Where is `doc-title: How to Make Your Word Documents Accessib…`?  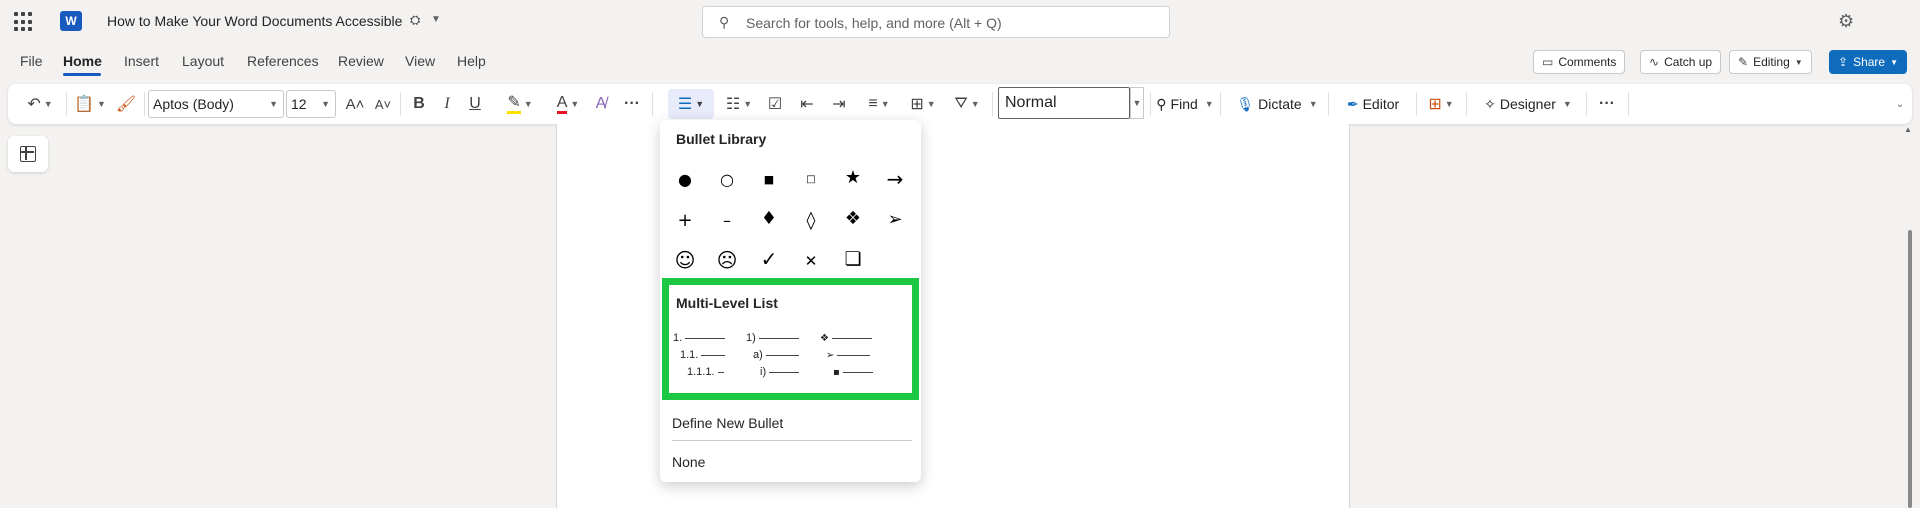
doc-title: How to Make Your Word Documents Accessib… is located at coordinates (254, 21).